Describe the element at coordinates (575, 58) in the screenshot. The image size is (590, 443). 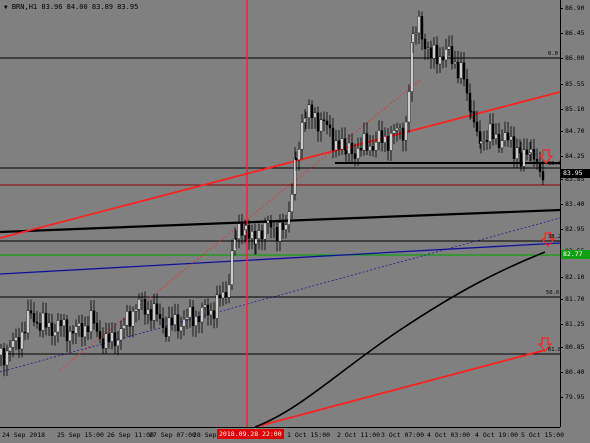
I see `price-tick-label: 86.00` at that location.